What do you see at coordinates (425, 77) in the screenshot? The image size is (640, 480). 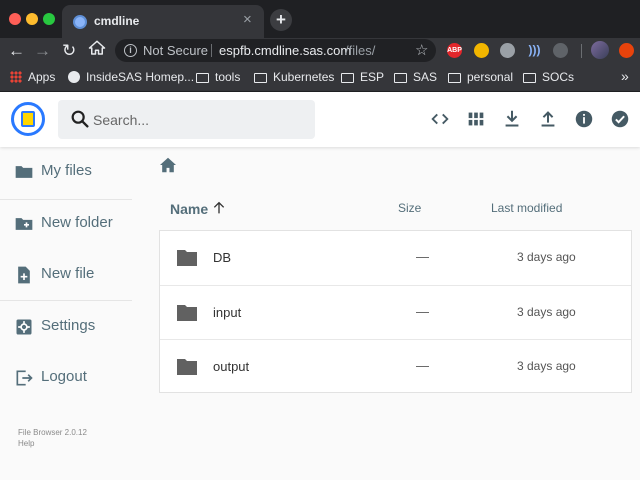 I see `bookmark-label: SAS` at bounding box center [425, 77].